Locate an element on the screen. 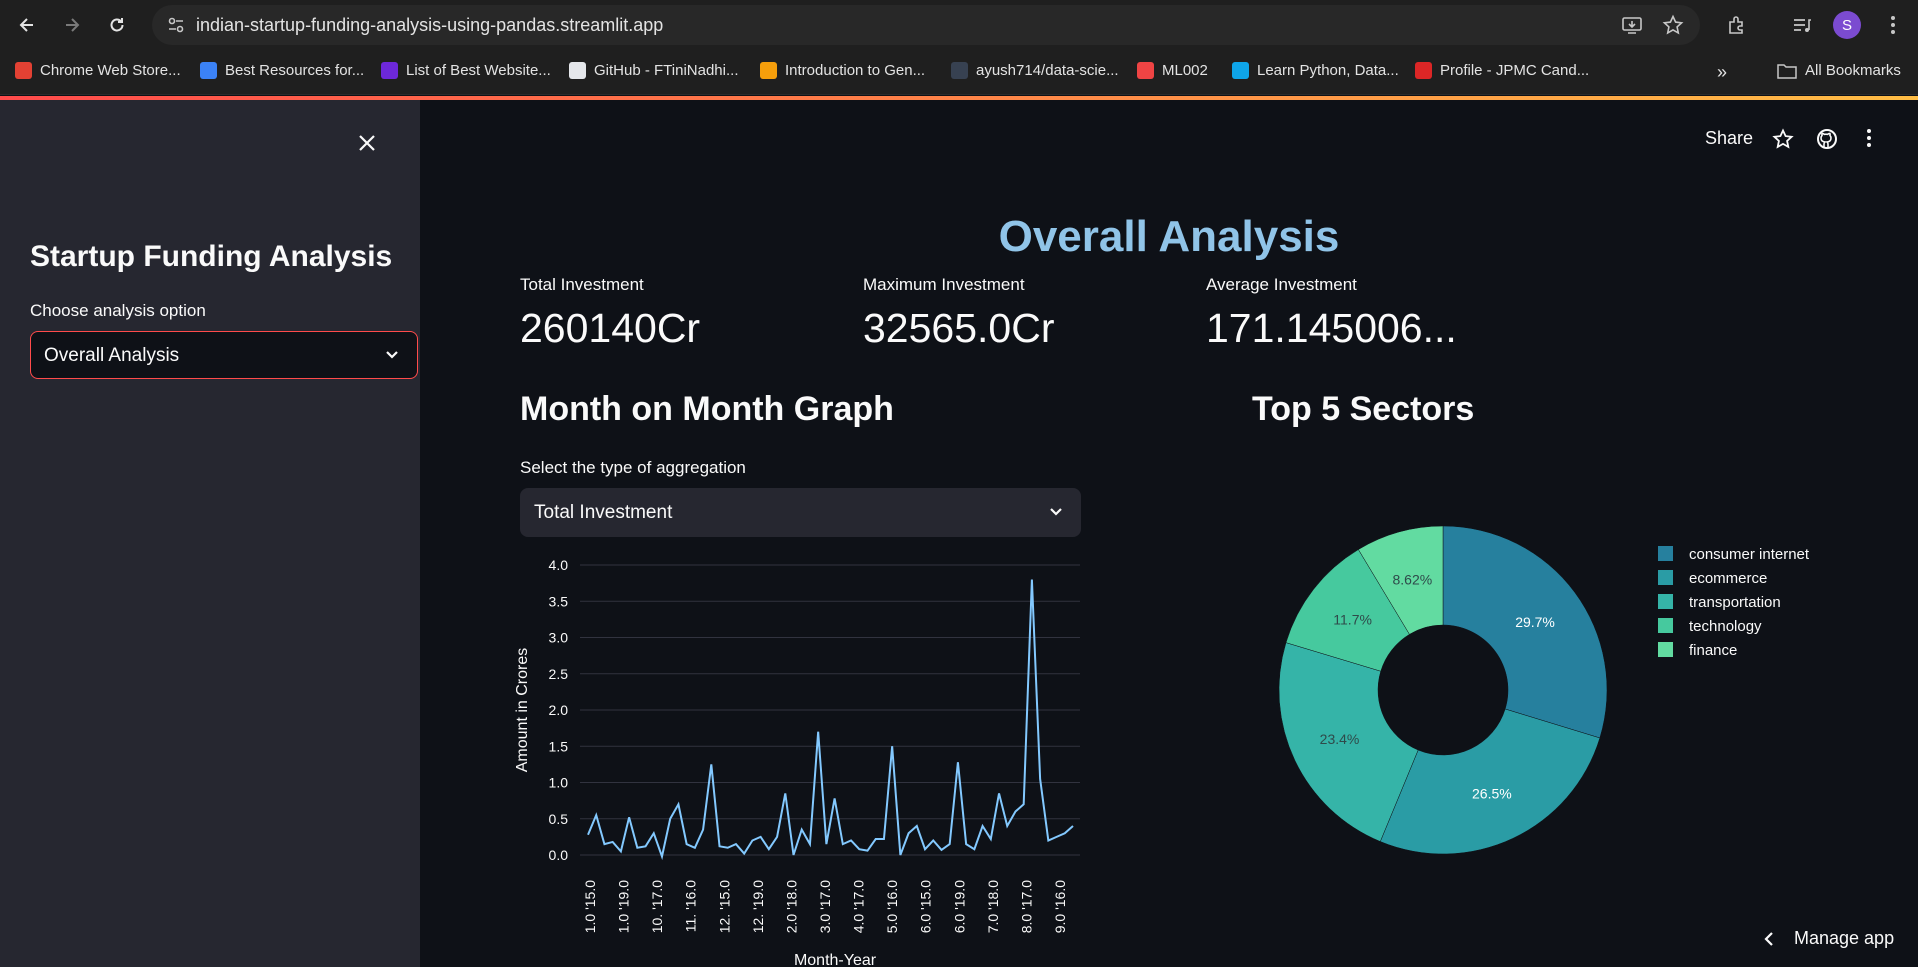  profile-avatar: S is located at coordinates (1847, 25).